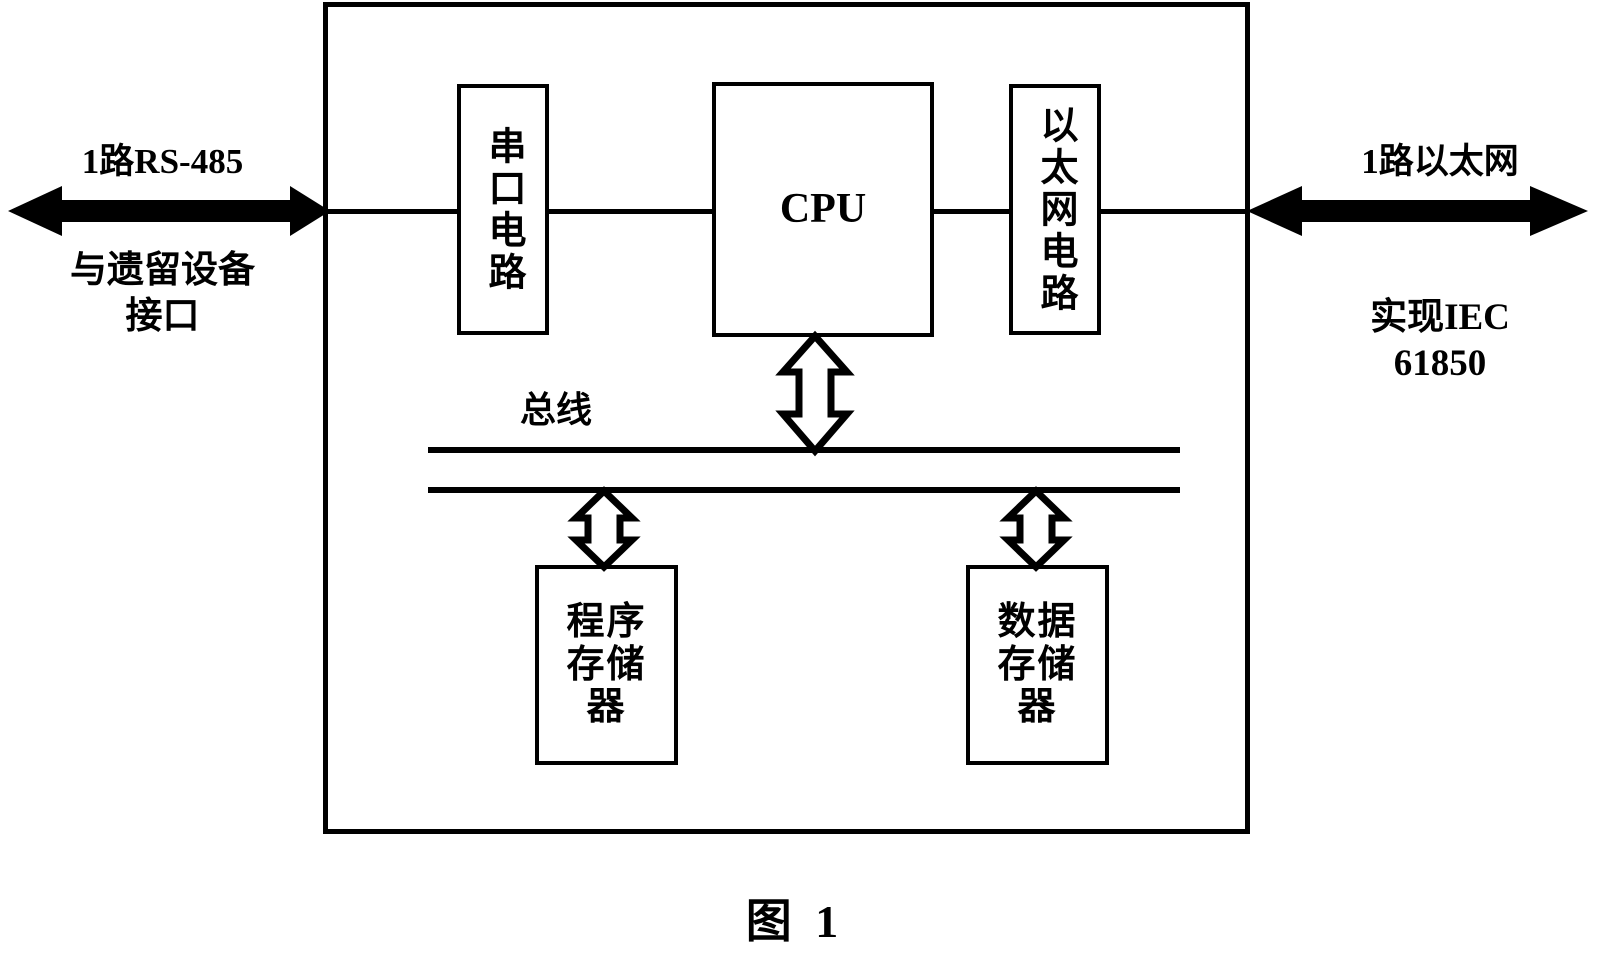 The width and height of the screenshot is (1597, 972). I want to click on cpu-to-ethernet-connector, so click(972, 211).